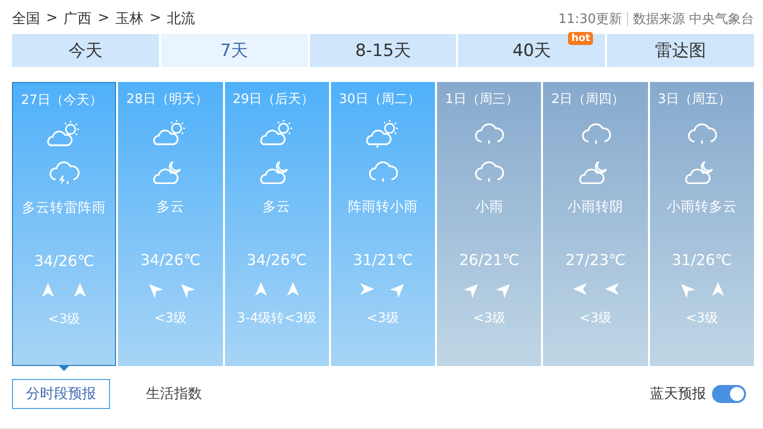 This screenshot has height=429, width=763. Describe the element at coordinates (383, 207) in the screenshot. I see `weather-text: 阵雨转小雨` at that location.